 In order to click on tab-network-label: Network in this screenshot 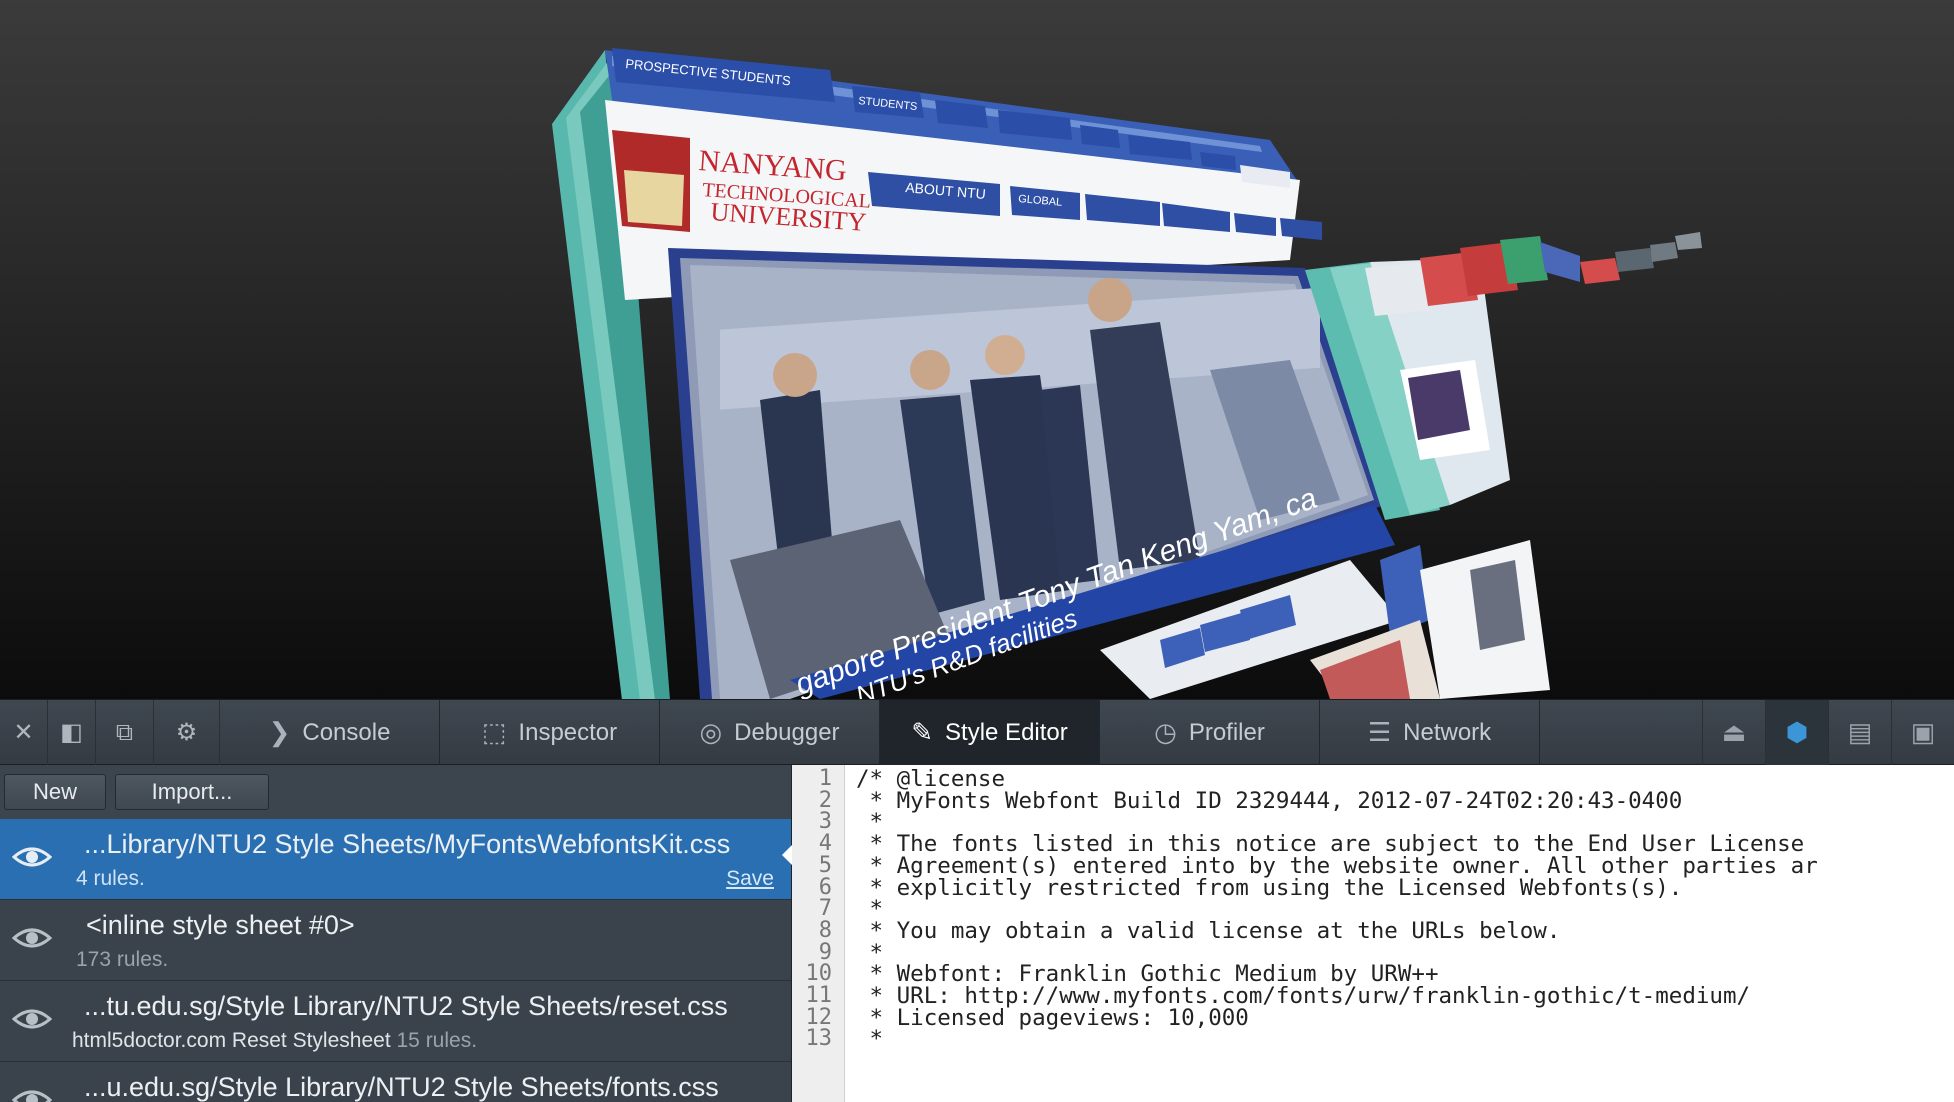, I will do `click(1447, 732)`.